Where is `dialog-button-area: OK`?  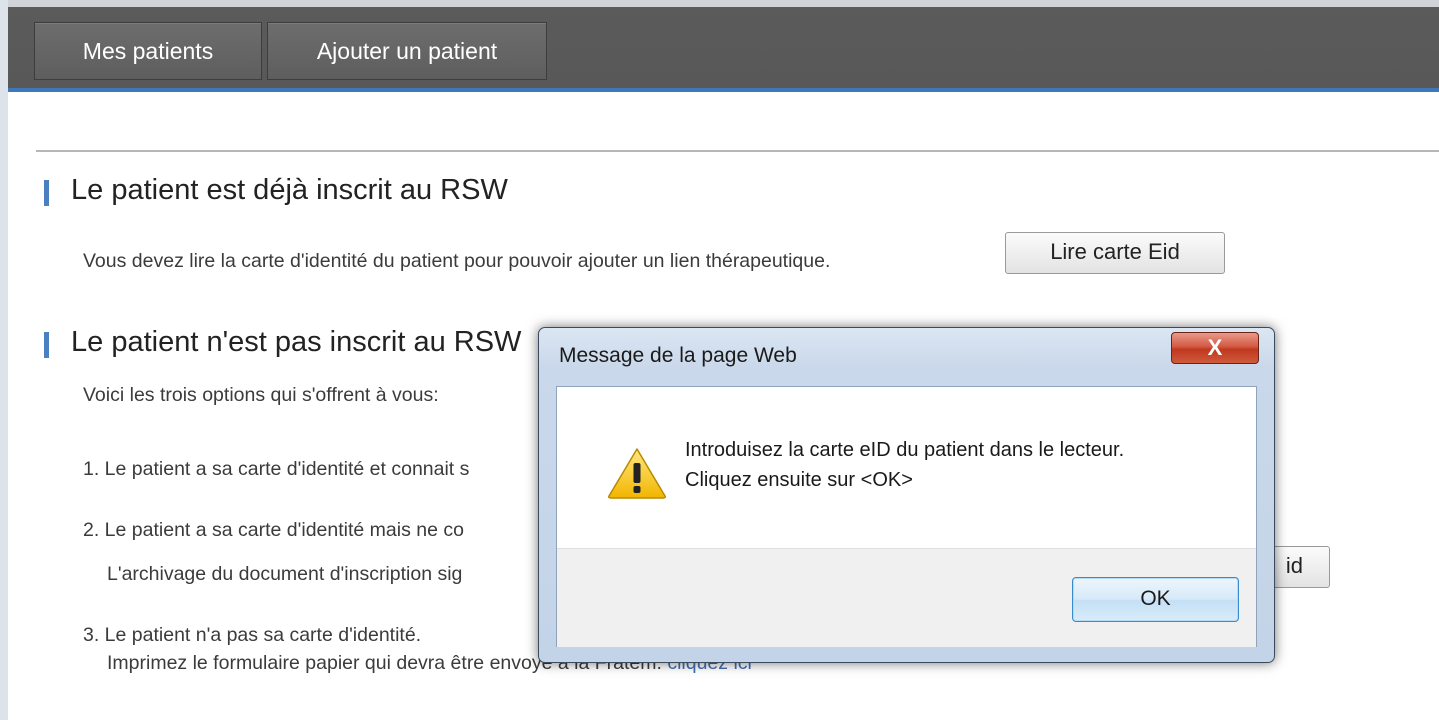
dialog-button-area: OK is located at coordinates (906, 597).